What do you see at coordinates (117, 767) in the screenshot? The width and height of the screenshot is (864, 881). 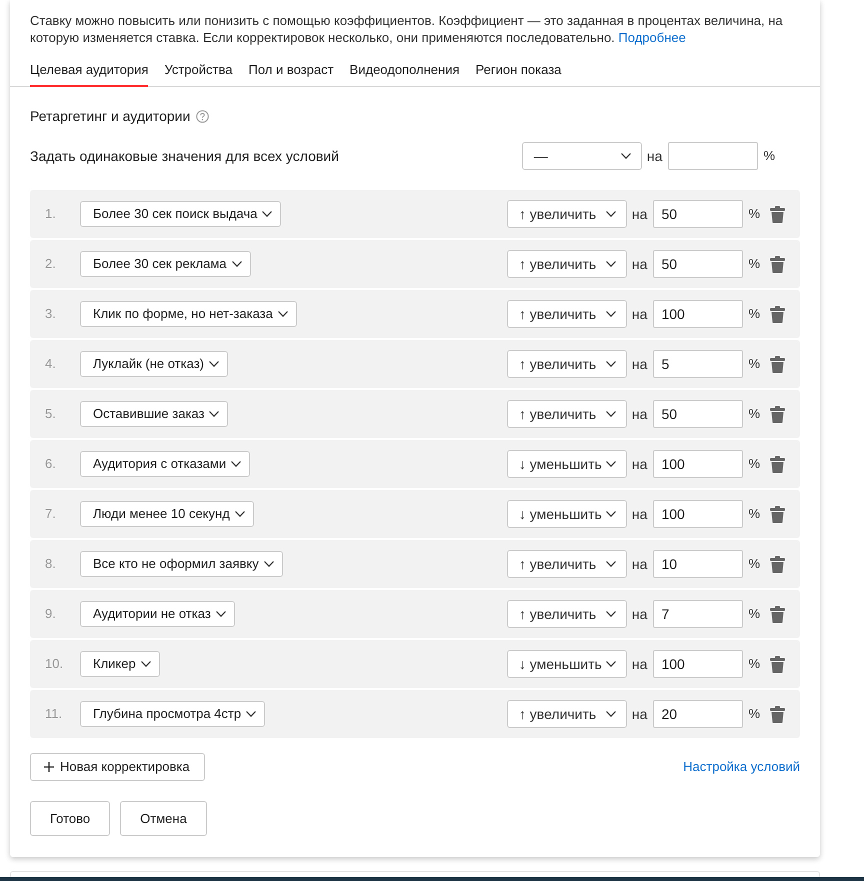 I see `add-adjustment-button: Новая корректировка` at bounding box center [117, 767].